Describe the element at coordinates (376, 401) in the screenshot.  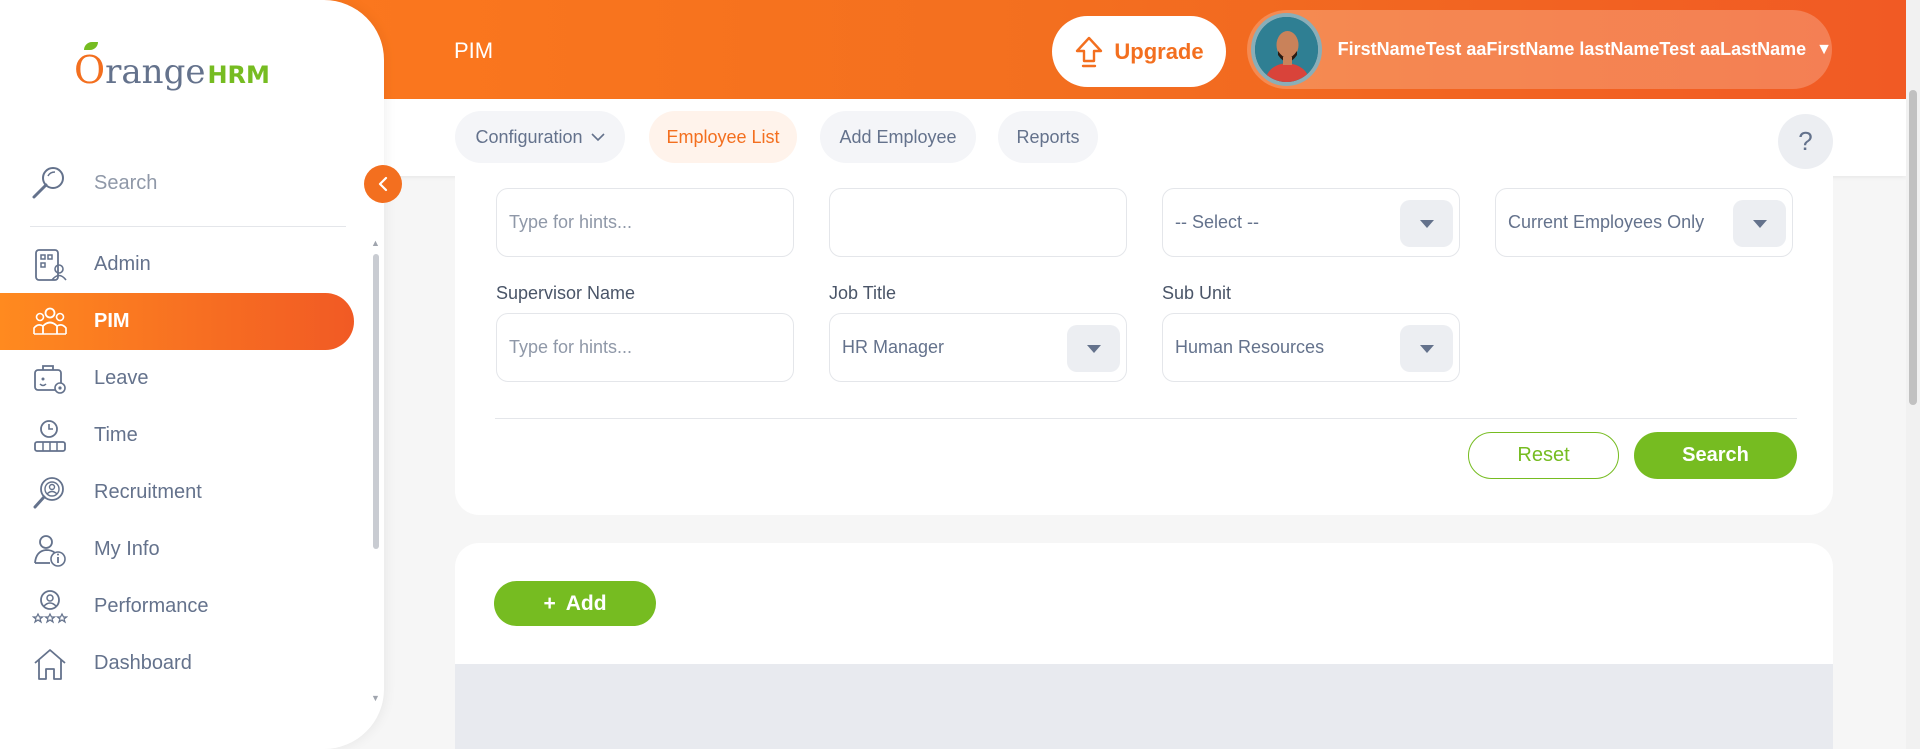
I see `sidebar-scrollbar-thumb` at that location.